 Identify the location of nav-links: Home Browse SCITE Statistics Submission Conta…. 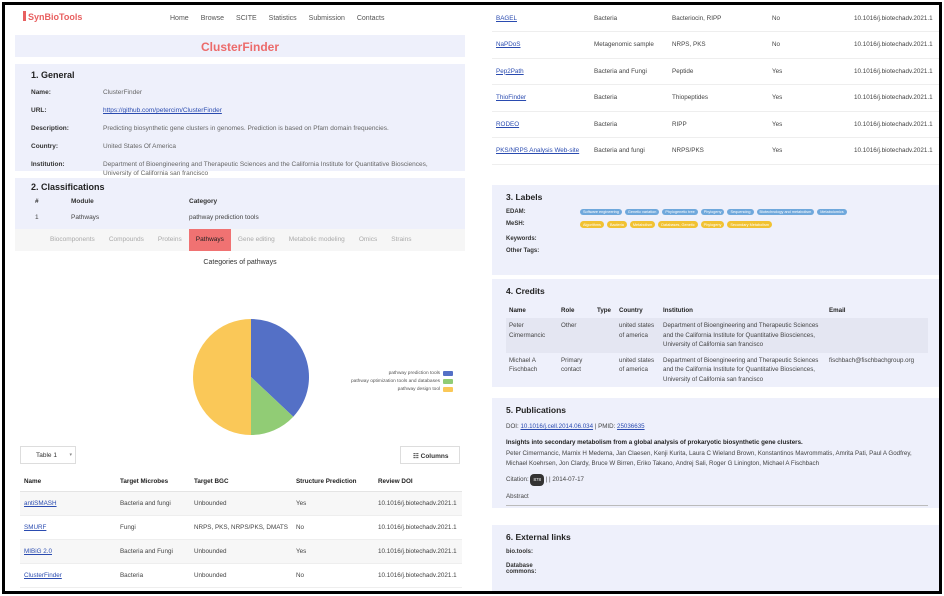
(277, 18).